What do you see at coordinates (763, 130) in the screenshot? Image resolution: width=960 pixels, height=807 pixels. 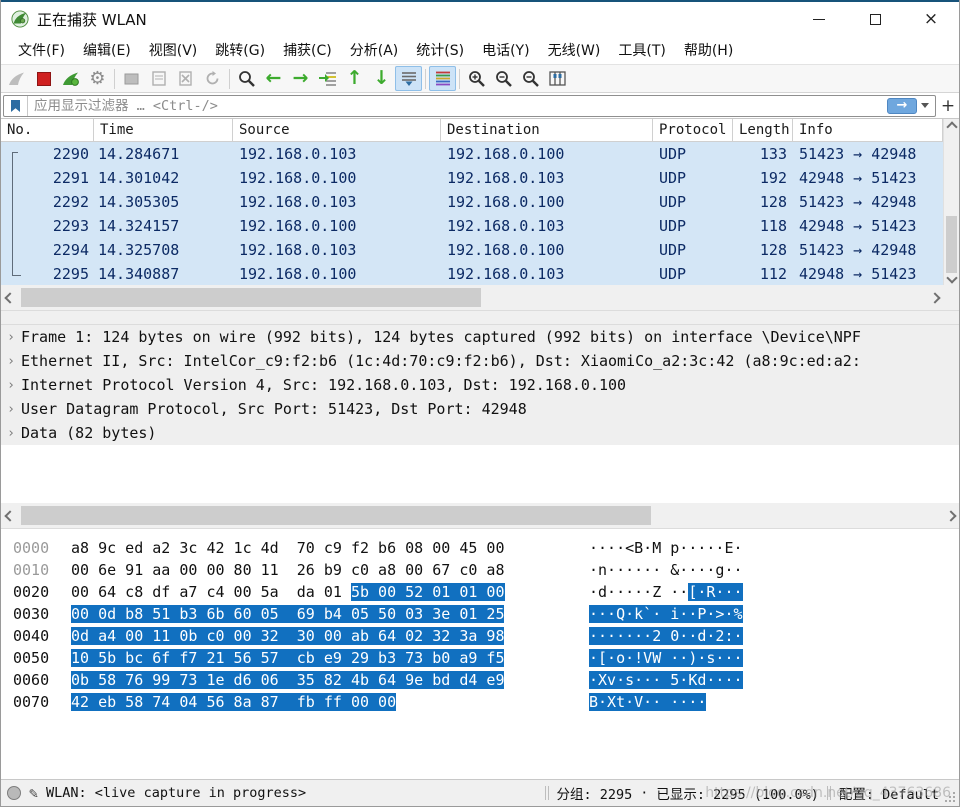 I see `column-header-length: Length` at bounding box center [763, 130].